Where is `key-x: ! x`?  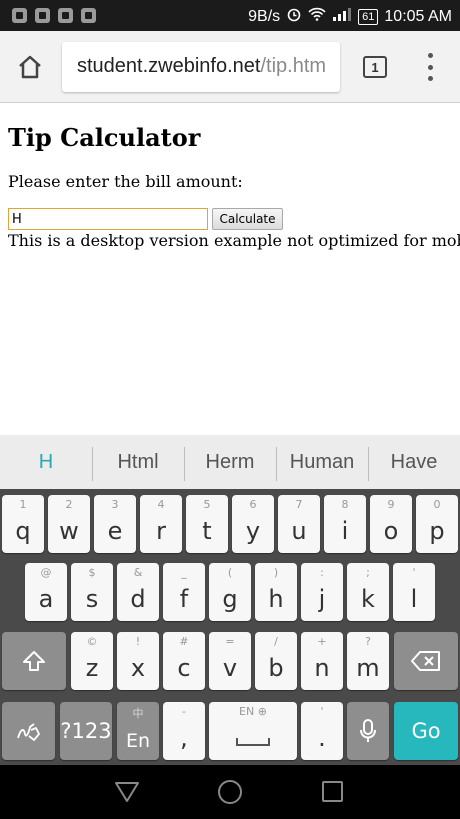 key-x: ! x is located at coordinates (138, 661).